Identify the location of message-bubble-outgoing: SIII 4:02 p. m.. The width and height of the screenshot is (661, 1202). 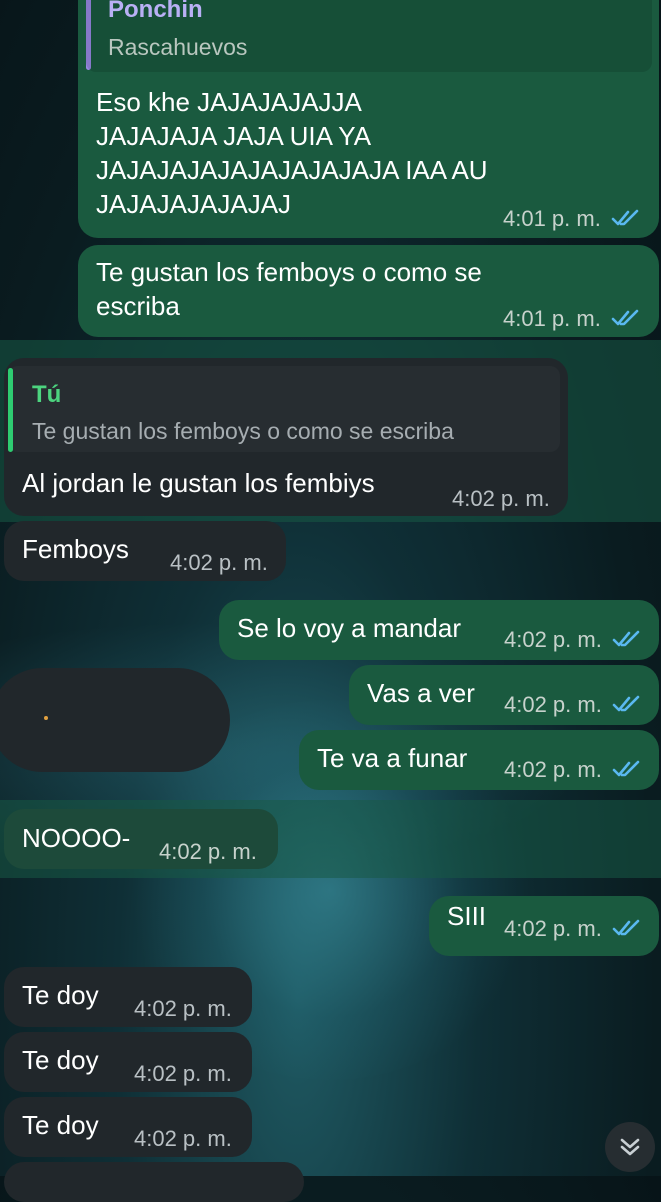
(544, 926).